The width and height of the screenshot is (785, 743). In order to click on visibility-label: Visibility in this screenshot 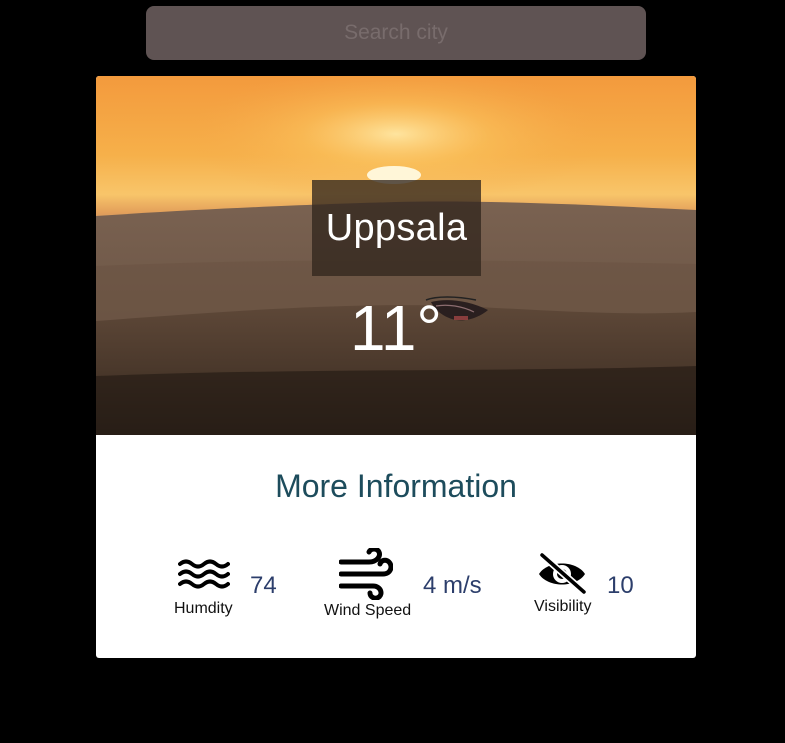, I will do `click(563, 606)`.